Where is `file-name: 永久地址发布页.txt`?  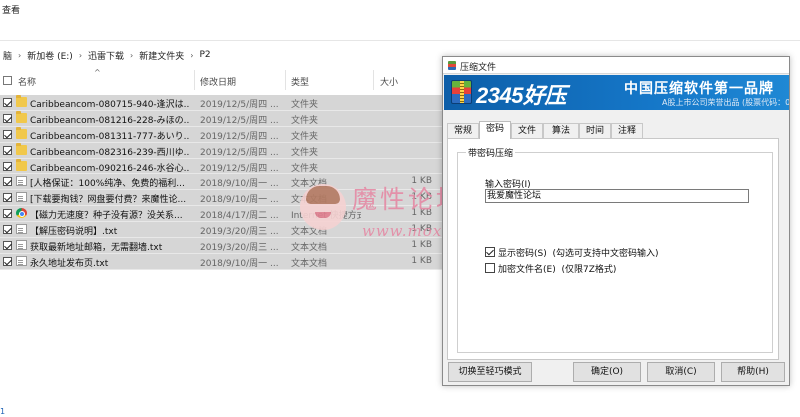 file-name: 永久地址发布页.txt is located at coordinates (69, 263).